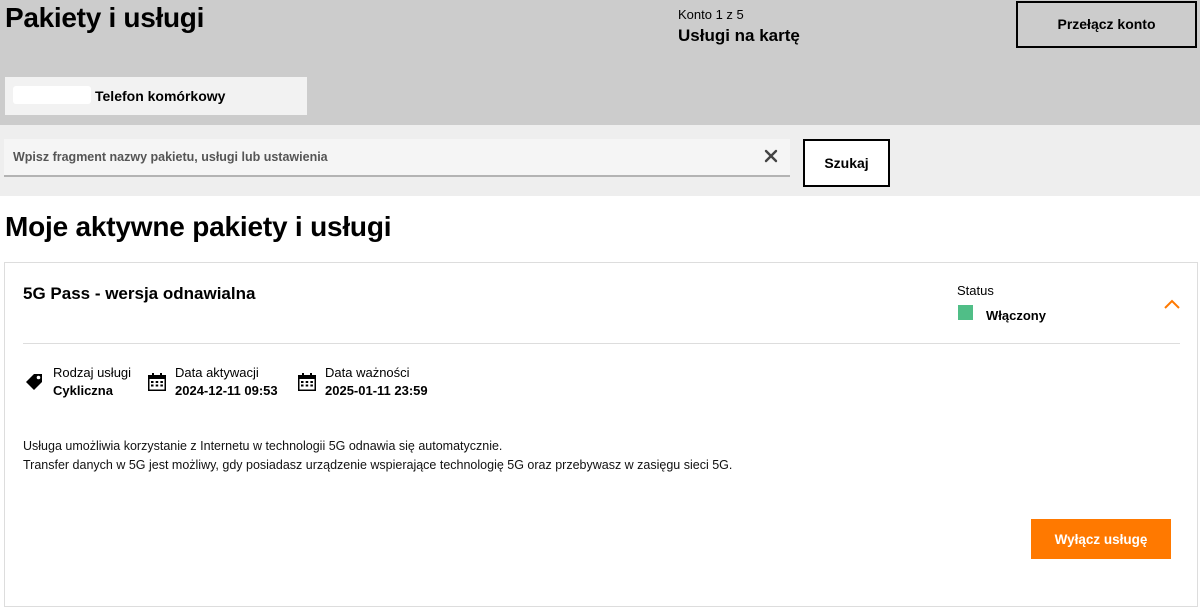 This screenshot has width=1200, height=607. Describe the element at coordinates (771, 156) in the screenshot. I see `close-icon` at that location.